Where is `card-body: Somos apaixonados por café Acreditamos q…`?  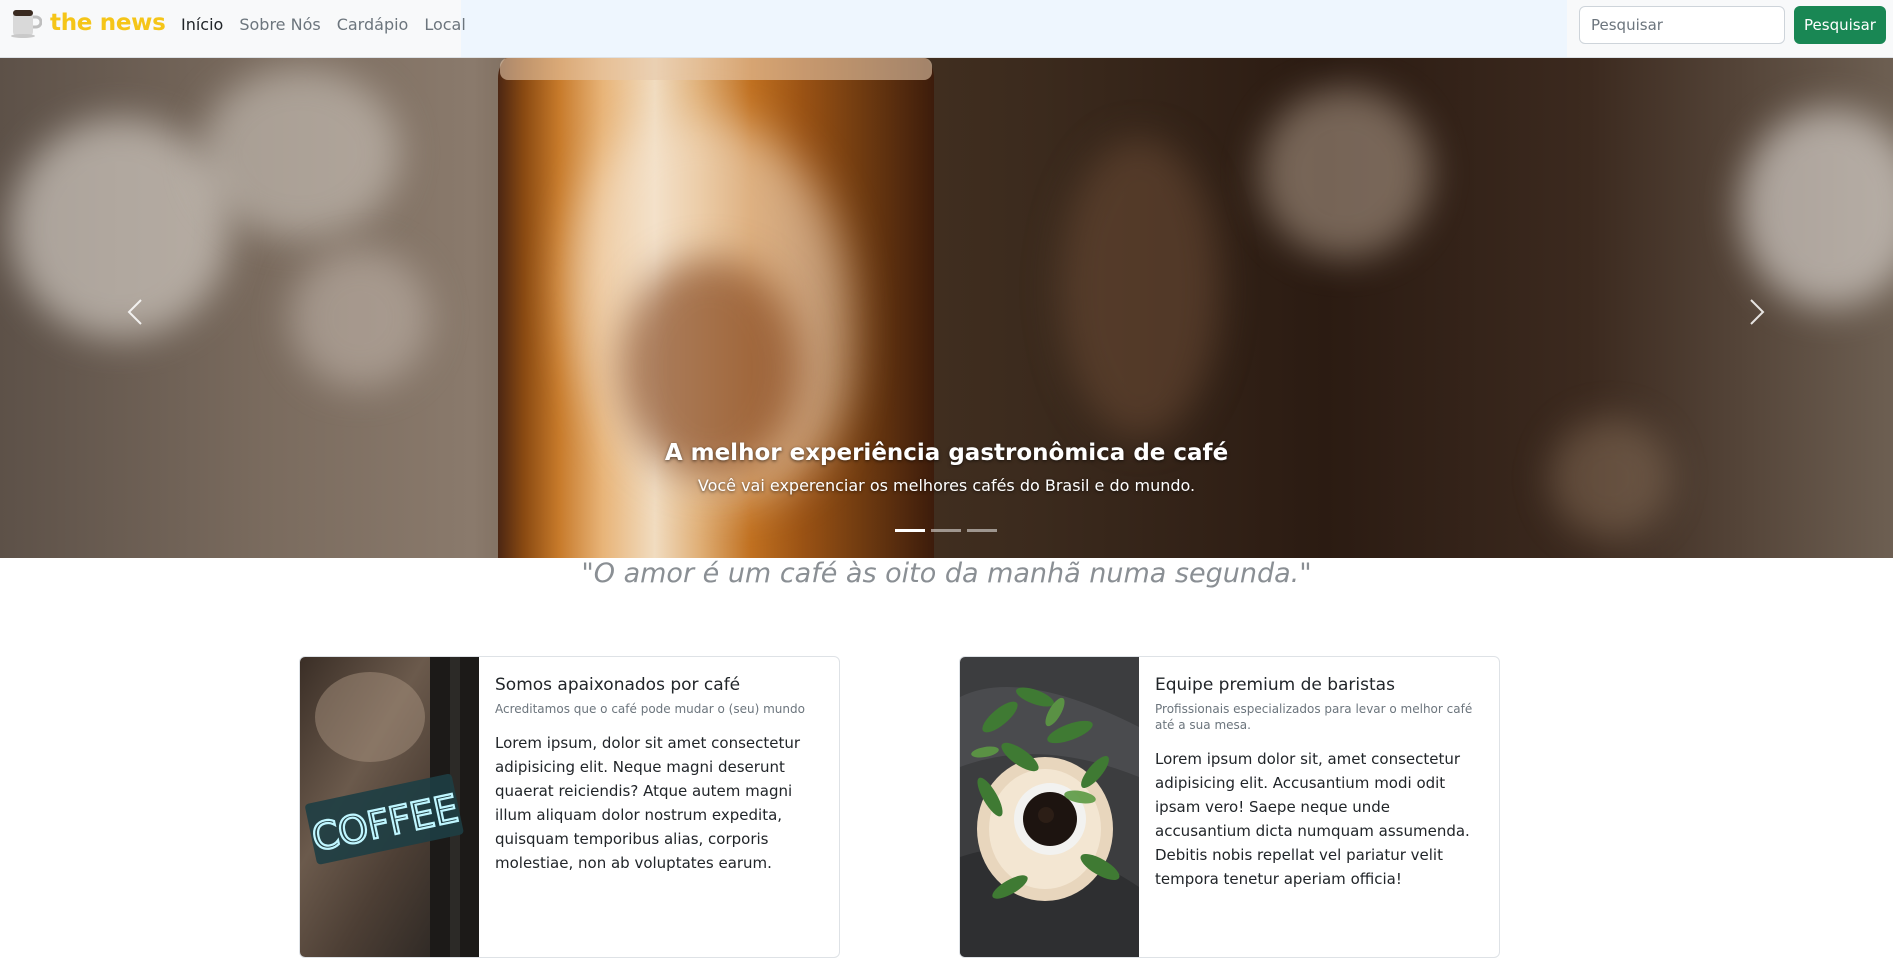
card-body: Somos apaixonados por café Acreditamos q… is located at coordinates (660, 775).